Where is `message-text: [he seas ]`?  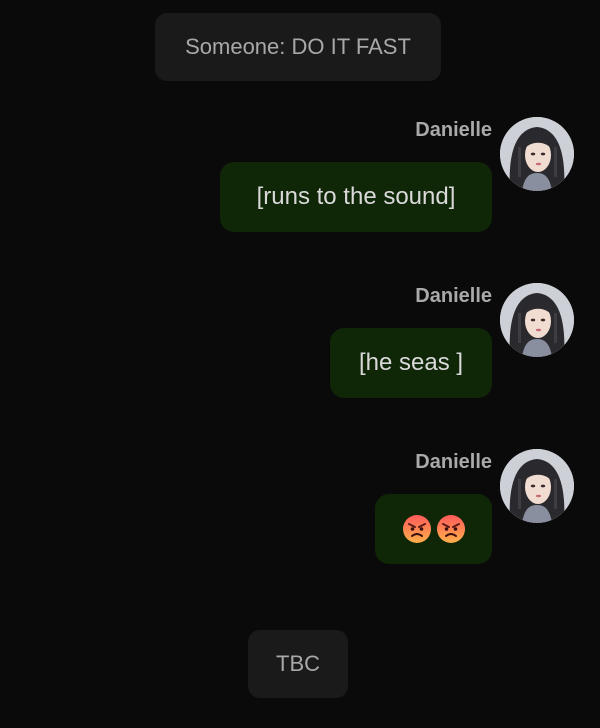 message-text: [he seas ] is located at coordinates (411, 362).